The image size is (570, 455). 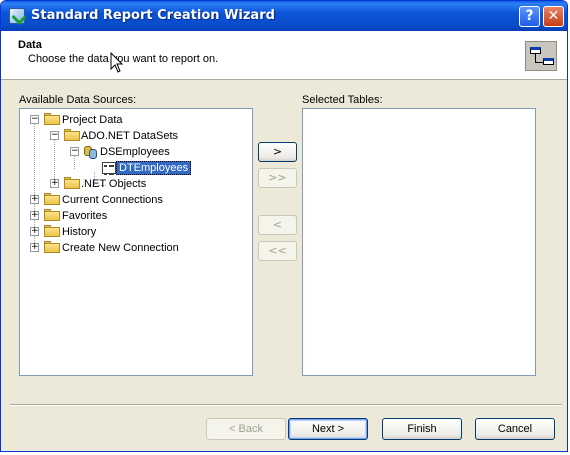 I want to click on close-button: ✕, so click(x=553, y=16).